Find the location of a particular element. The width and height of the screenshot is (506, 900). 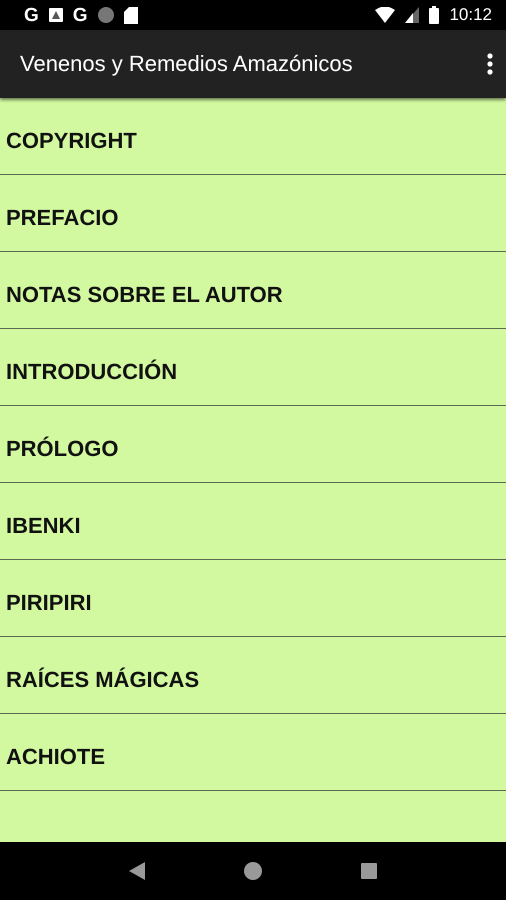

signal-icon is located at coordinates (412, 15).